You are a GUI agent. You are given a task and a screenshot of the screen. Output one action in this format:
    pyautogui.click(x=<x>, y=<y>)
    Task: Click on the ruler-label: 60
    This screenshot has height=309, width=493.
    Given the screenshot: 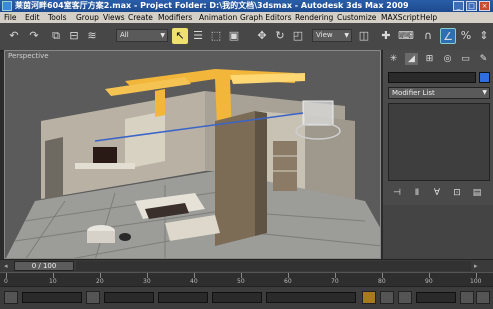 What is the action you would take?
    pyautogui.click(x=288, y=281)
    